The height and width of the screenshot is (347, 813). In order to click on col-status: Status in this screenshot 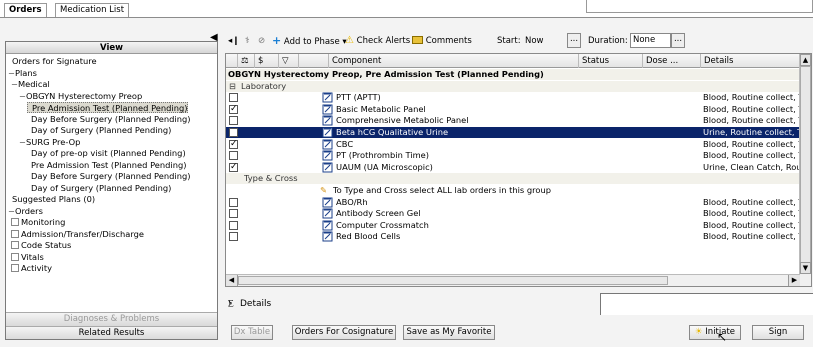, I will do `click(611, 61)`.